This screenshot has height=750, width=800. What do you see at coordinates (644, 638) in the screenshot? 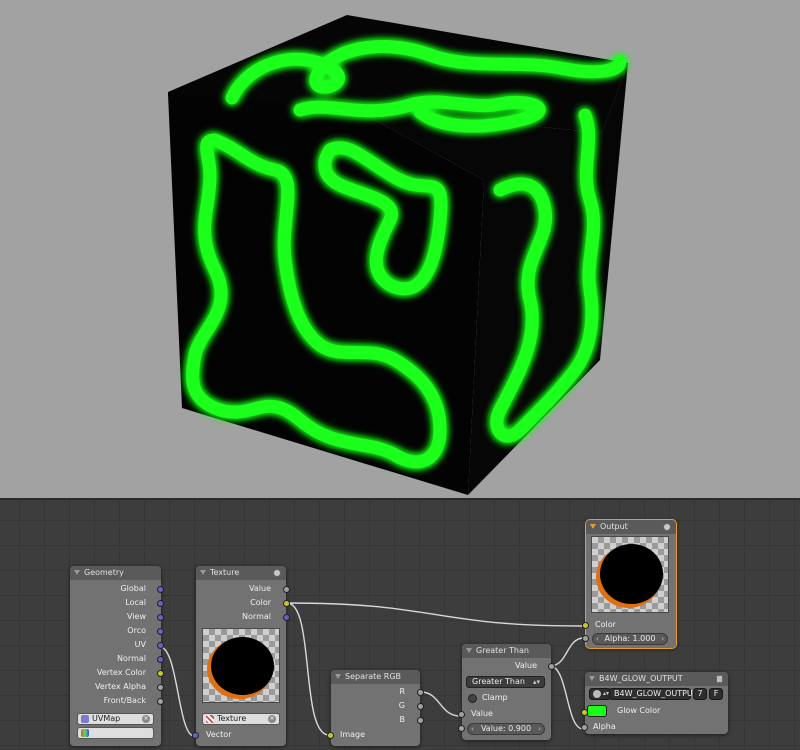
I see `output-alpha-value: 1.000` at bounding box center [644, 638].